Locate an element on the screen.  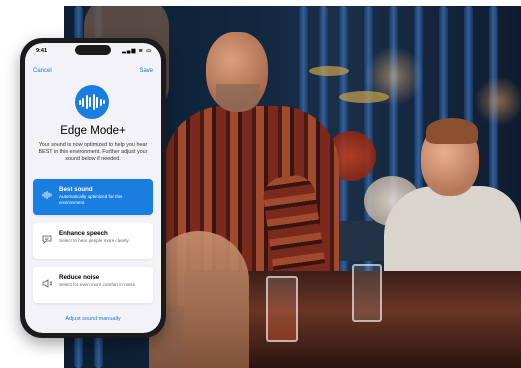
speaker-icon is located at coordinates (47, 284).